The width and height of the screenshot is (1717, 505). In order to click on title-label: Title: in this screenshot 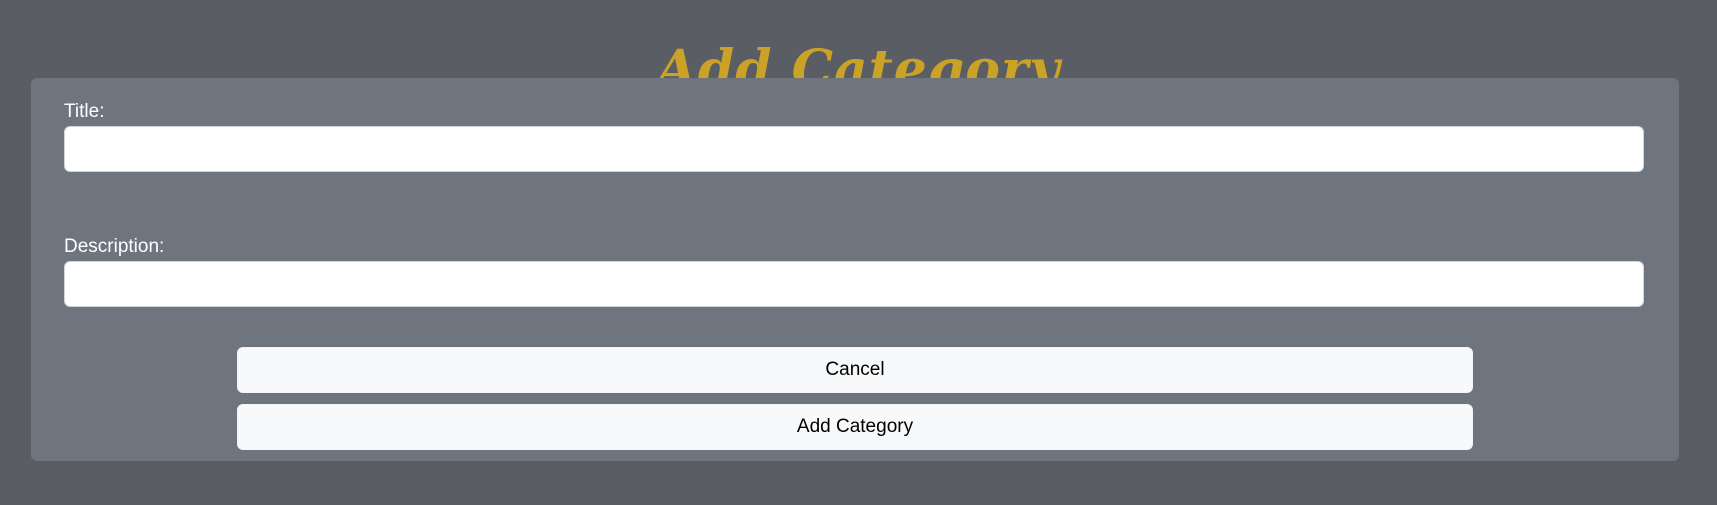, I will do `click(84, 111)`.